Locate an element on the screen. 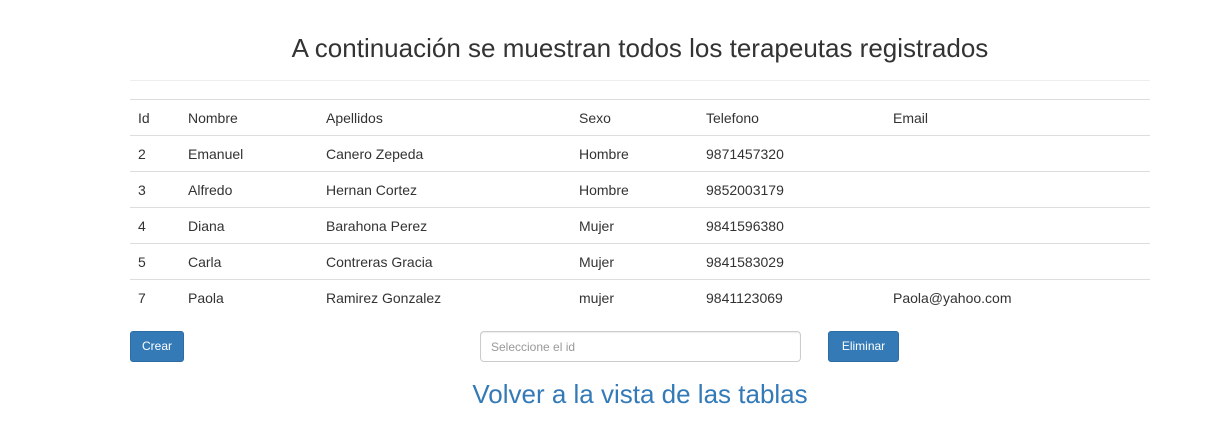 The width and height of the screenshot is (1226, 423). cell-email: Paola@yahoo.com is located at coordinates (1017, 297).